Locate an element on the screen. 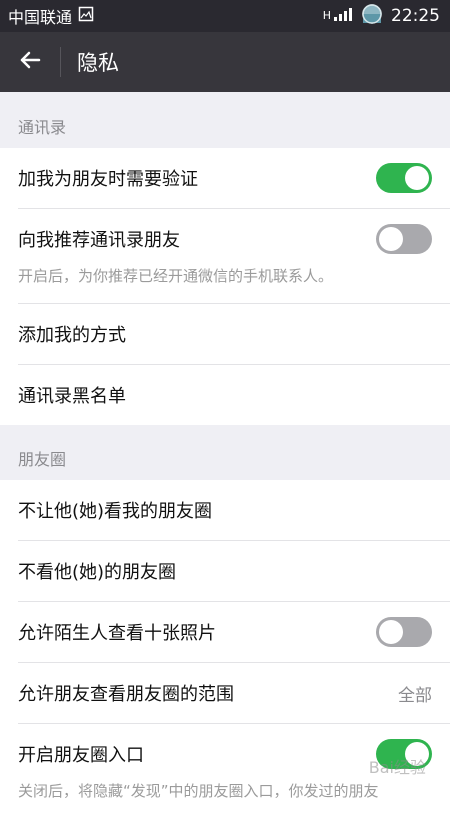 Image resolution: width=450 pixels, height=818 pixels. setting-description: 关闭后，将隐藏“发现”中的朋友圈入口，你发过的朋友 is located at coordinates (198, 791).